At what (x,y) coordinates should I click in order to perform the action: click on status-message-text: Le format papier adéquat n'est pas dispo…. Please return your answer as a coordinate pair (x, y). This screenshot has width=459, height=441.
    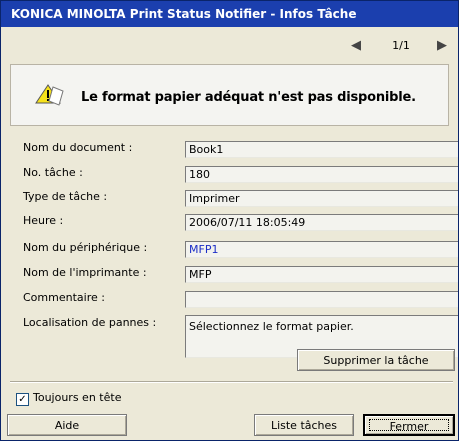
    Looking at the image, I should click on (248, 97).